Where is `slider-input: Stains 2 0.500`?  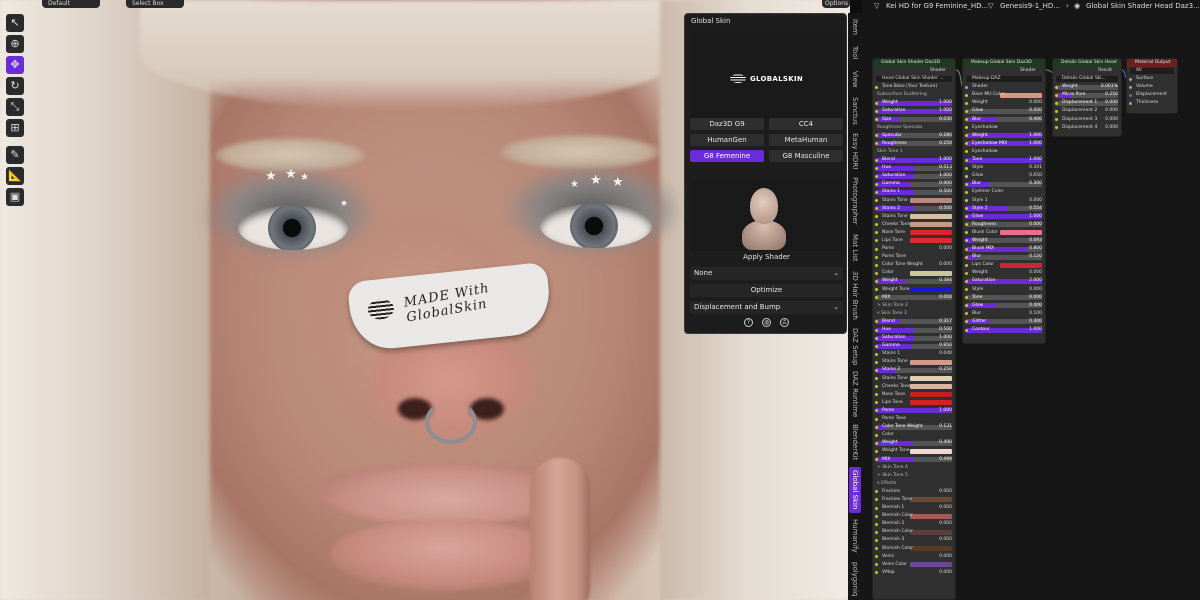
slider-input: Stains 2 0.500 is located at coordinates (914, 209).